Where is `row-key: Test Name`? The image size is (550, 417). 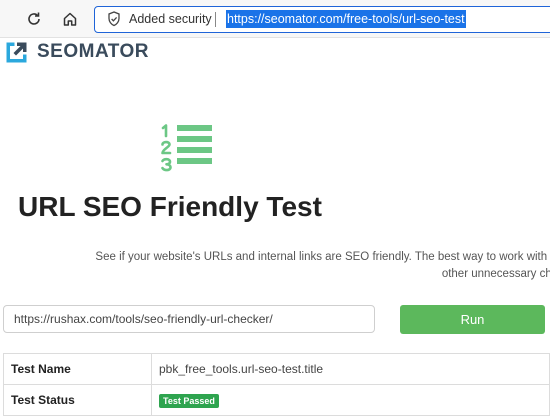 row-key: Test Name is located at coordinates (77, 369).